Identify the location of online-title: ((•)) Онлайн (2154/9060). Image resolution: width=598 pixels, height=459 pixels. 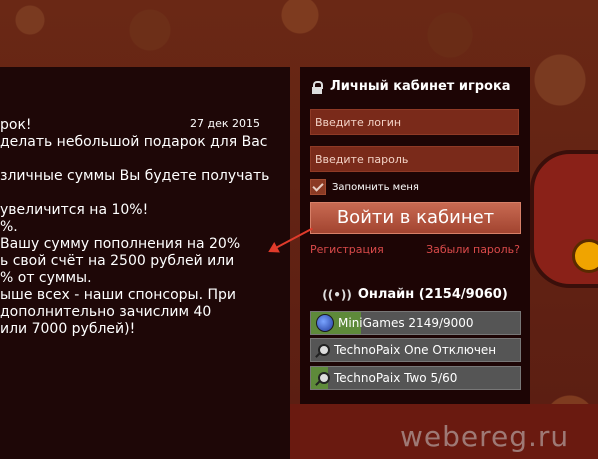
(415, 294).